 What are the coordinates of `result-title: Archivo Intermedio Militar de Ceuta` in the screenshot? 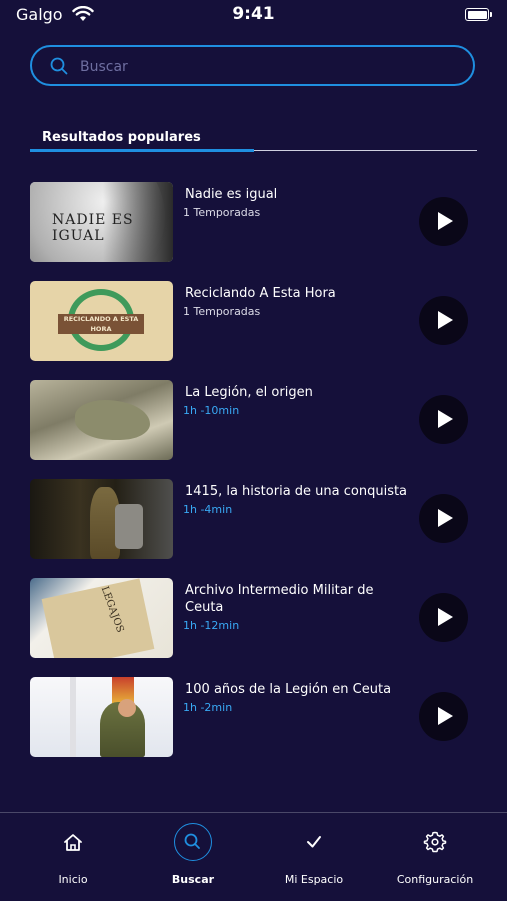 It's located at (279, 599).